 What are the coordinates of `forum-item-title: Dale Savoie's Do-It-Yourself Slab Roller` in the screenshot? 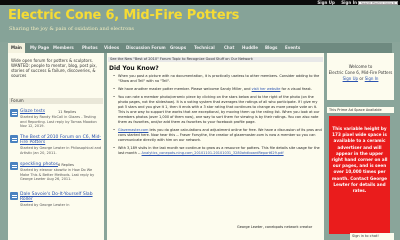 It's located at (61, 197).